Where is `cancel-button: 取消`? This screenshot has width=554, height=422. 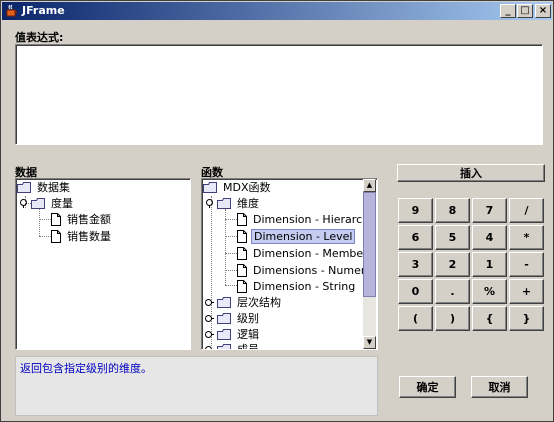
cancel-button: 取消 is located at coordinates (499, 387).